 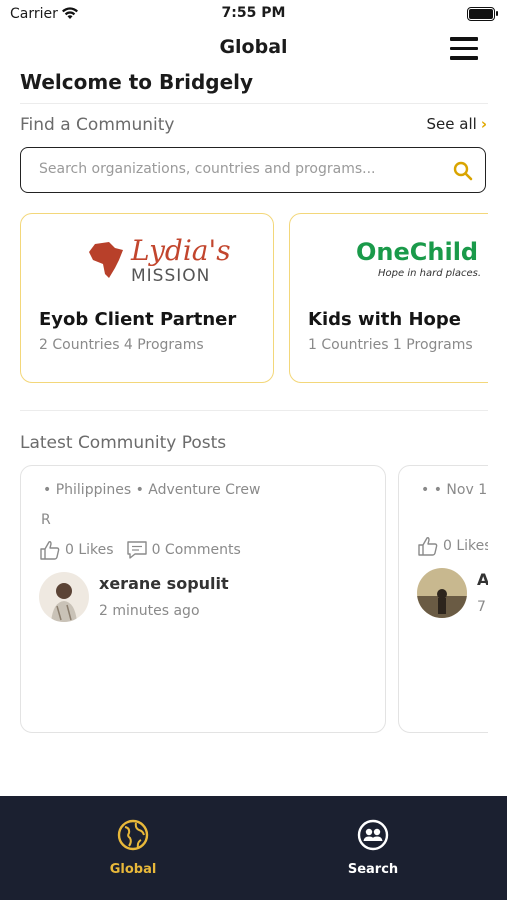 I want to click on latest-posts-title: Latest Community Posts, so click(x=123, y=443).